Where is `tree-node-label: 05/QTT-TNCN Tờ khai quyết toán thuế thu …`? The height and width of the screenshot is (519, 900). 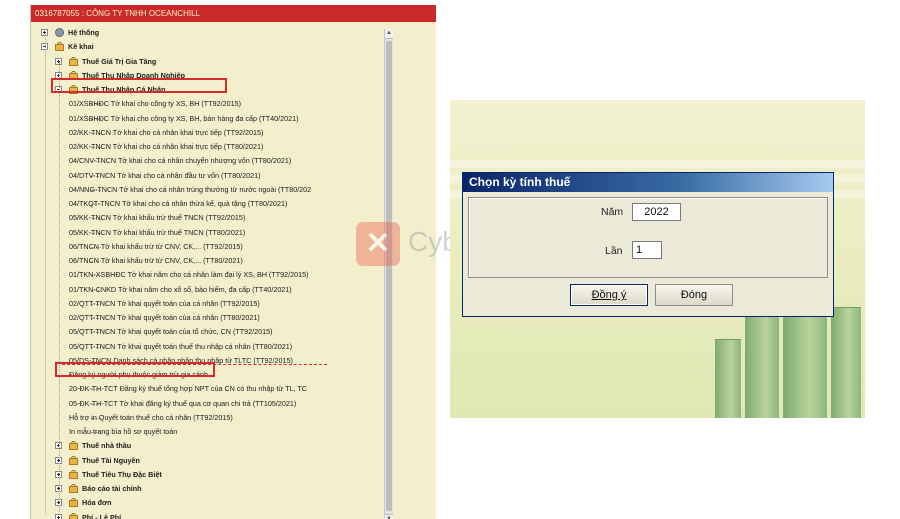 tree-node-label: 05/QTT-TNCN Tờ khai quyết toán thuế thu … is located at coordinates (181, 346).